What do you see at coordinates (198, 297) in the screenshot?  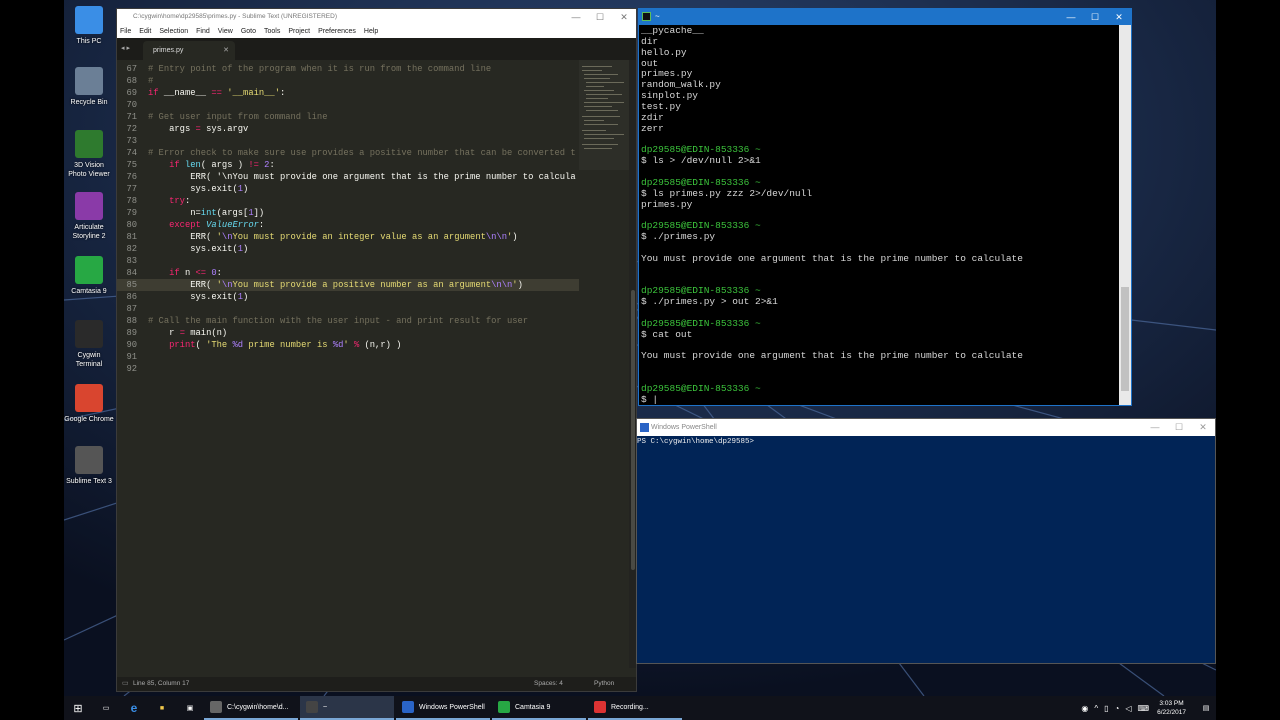 I see `code-line: sys.exit(1)` at bounding box center [198, 297].